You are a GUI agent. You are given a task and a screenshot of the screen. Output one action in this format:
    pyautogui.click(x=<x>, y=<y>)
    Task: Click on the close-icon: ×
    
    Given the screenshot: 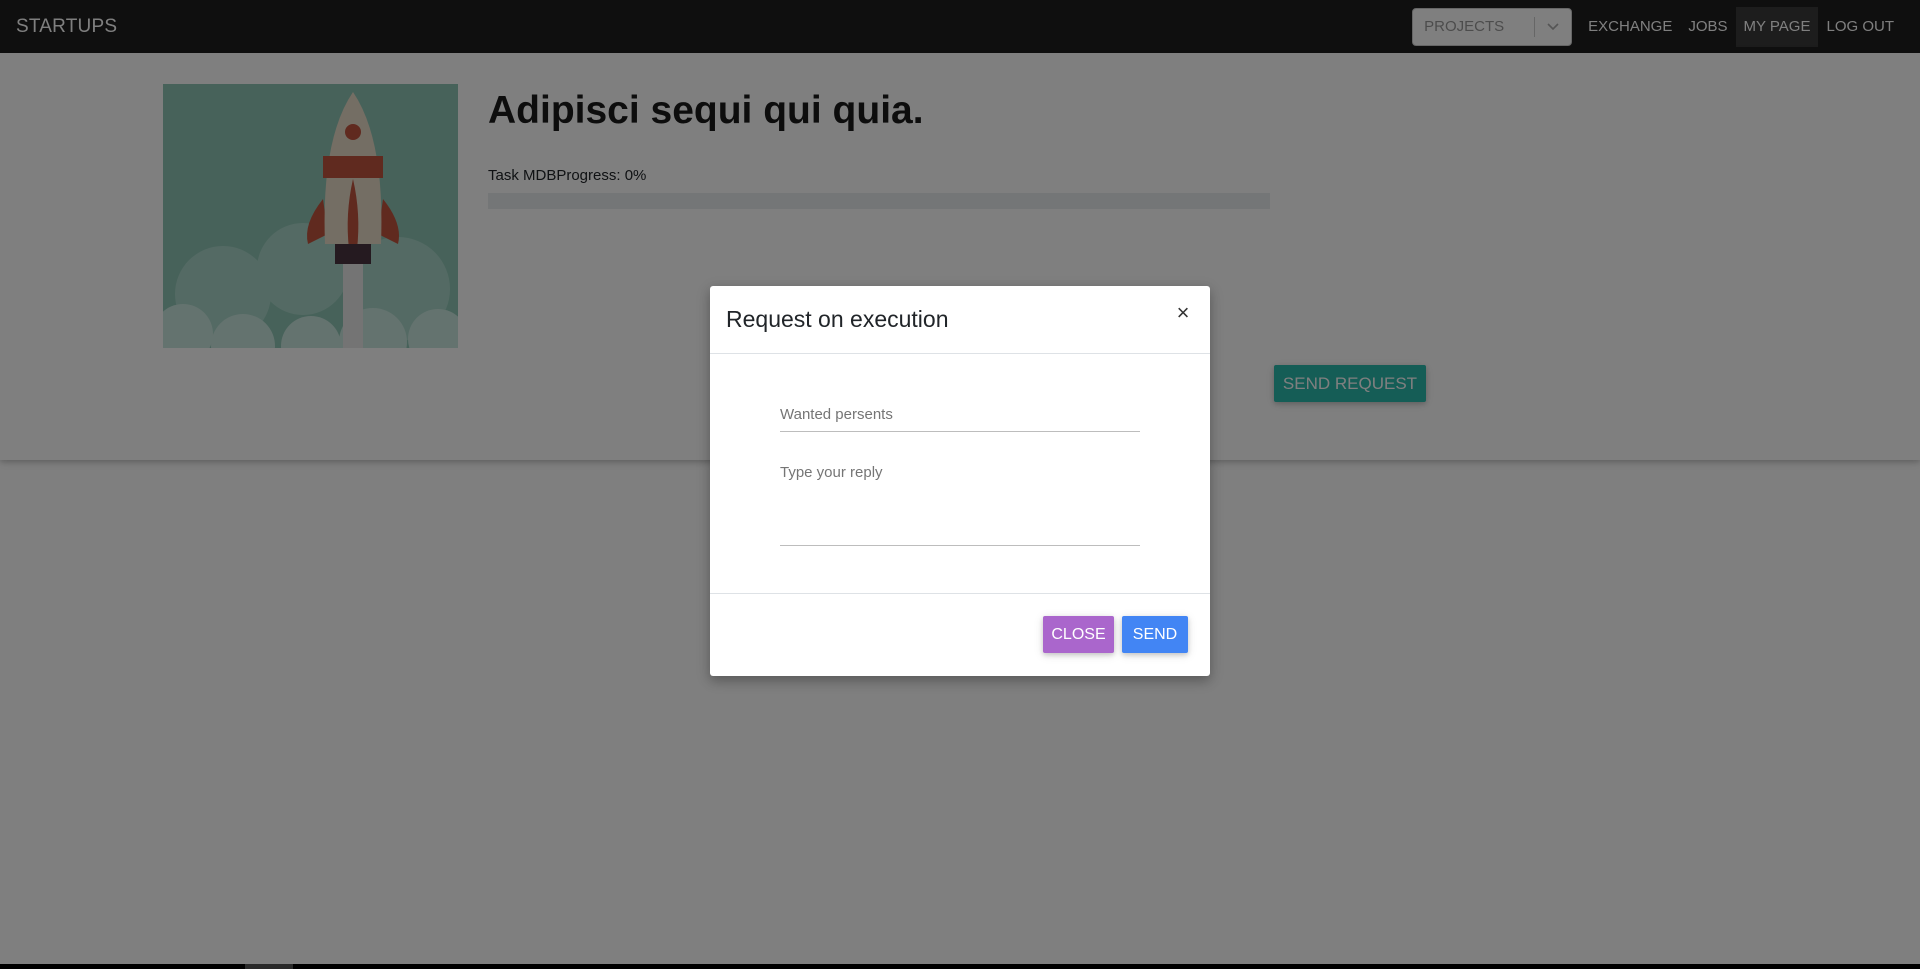 What is the action you would take?
    pyautogui.click(x=1183, y=313)
    